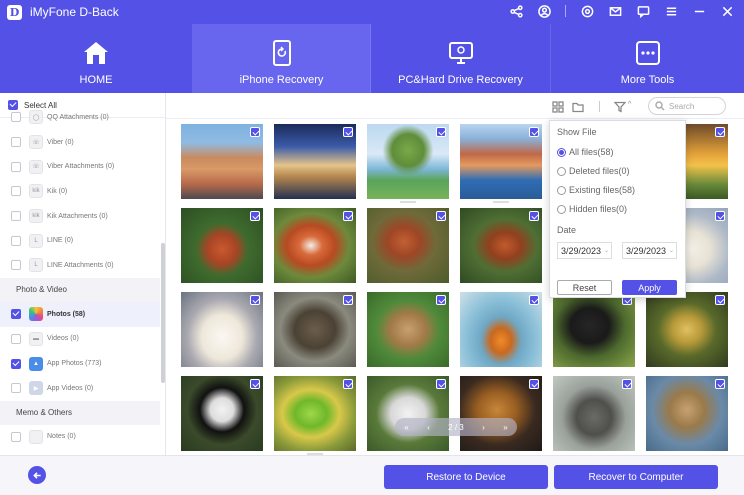 The width and height of the screenshot is (744, 495). Describe the element at coordinates (80, 216) in the screenshot. I see `sidebar-item-kik-attachments: kik Kik Attachments (0)` at that location.